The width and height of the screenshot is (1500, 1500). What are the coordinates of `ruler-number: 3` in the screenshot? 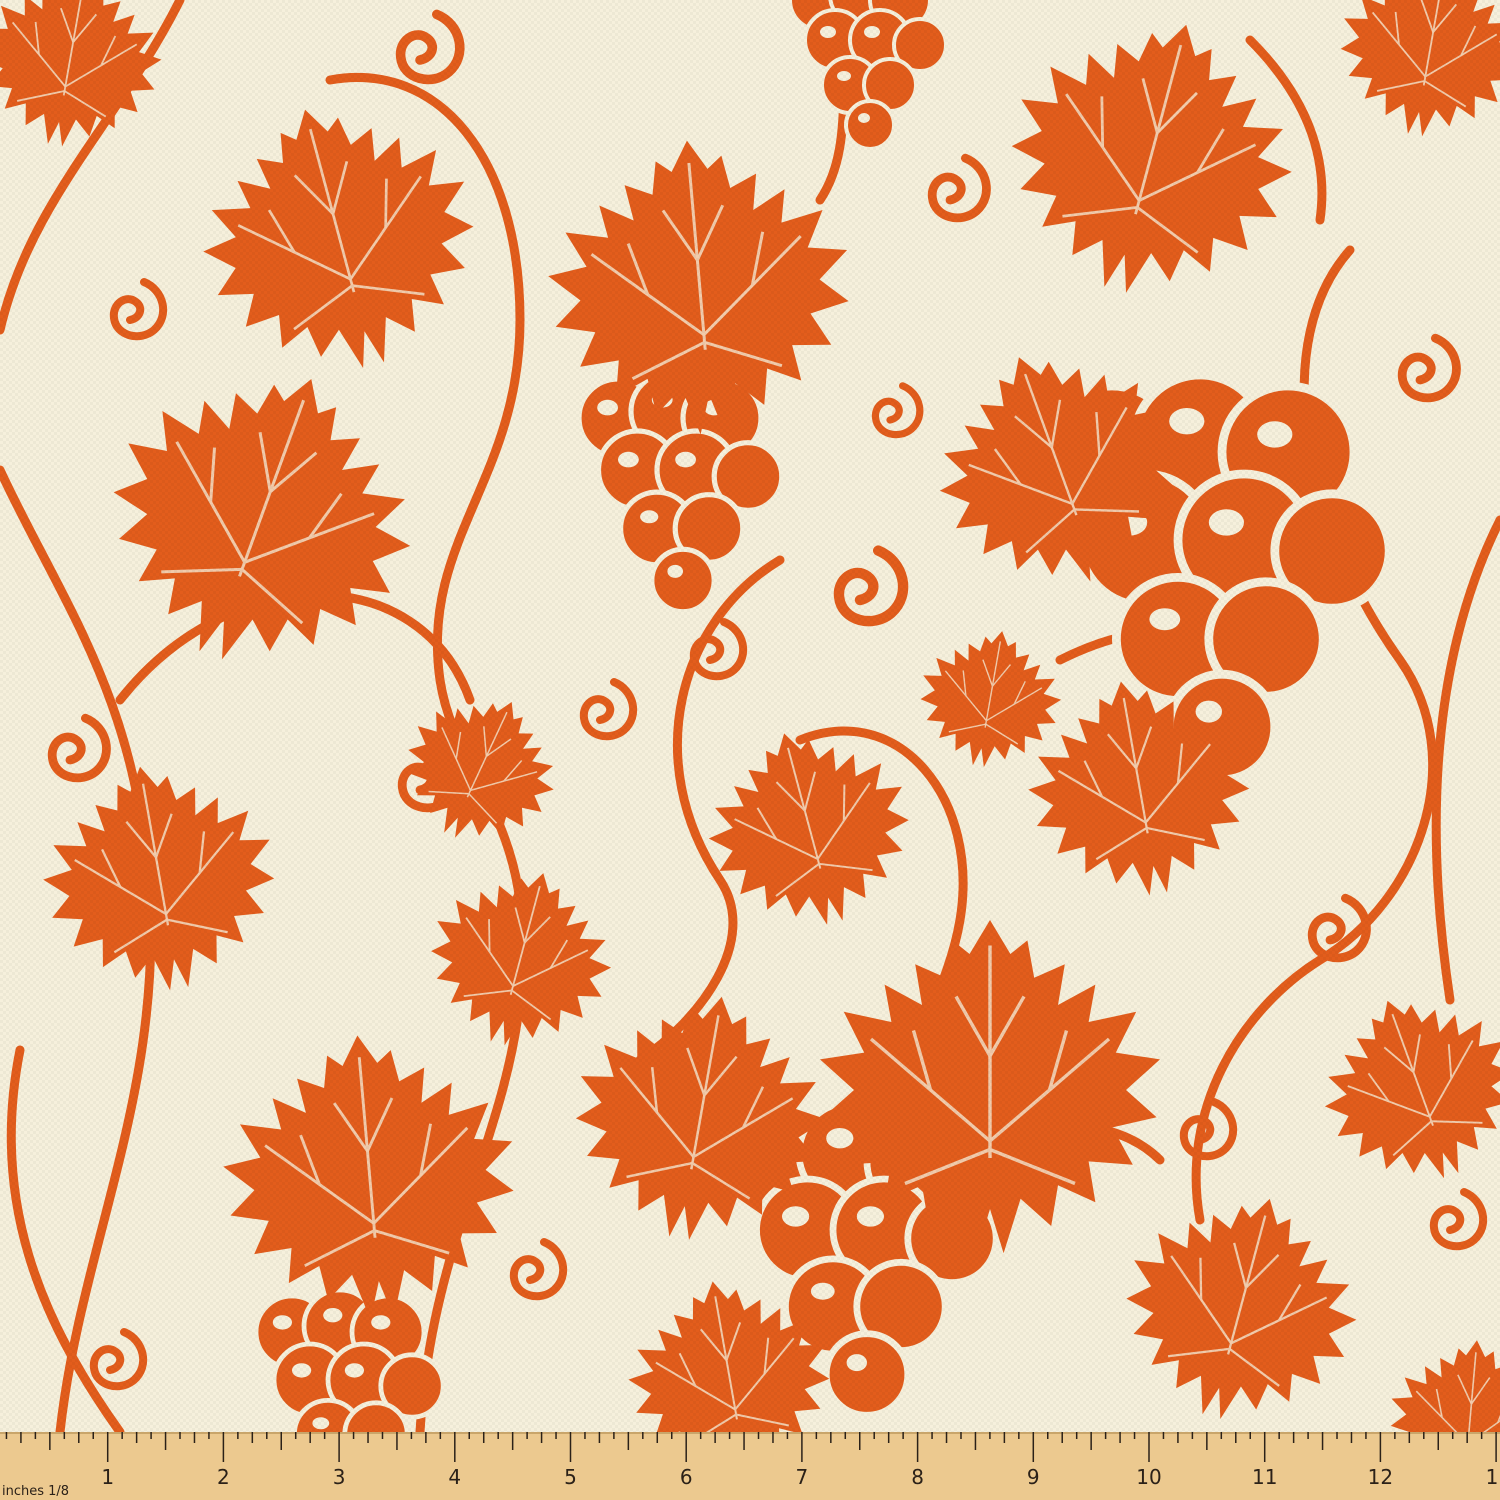 It's located at (339, 1477).